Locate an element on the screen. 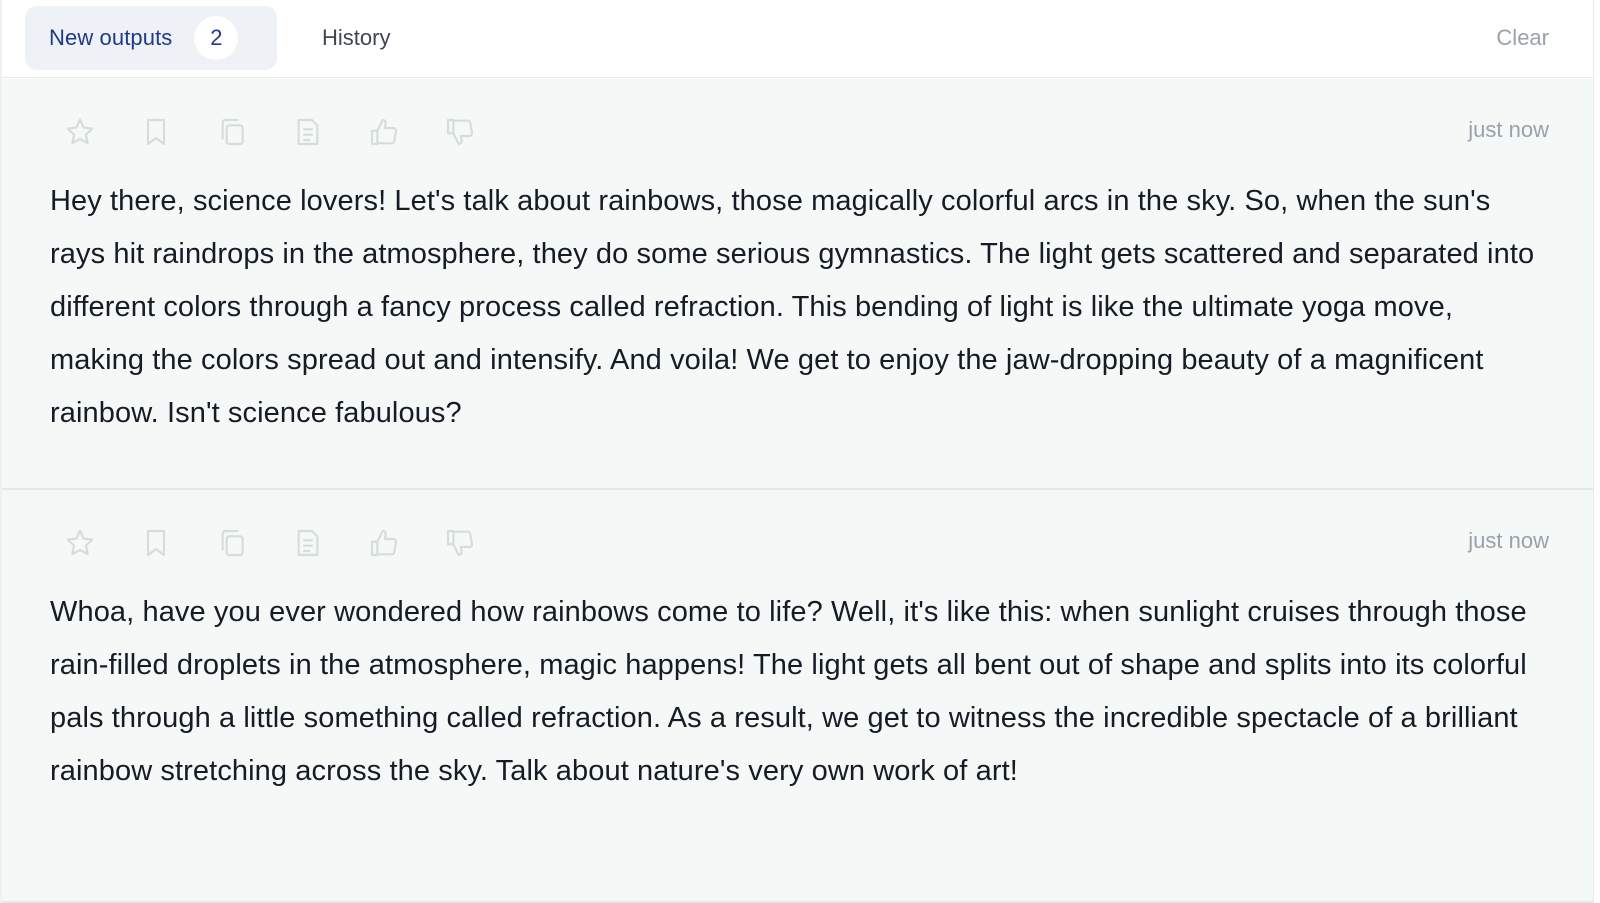  outputs-header: New outputs 2 History Clear is located at coordinates (797, 39).